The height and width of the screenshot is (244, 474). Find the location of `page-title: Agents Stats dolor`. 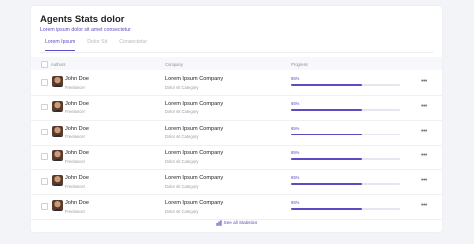

page-title: Agents Stats dolor is located at coordinates (82, 19).